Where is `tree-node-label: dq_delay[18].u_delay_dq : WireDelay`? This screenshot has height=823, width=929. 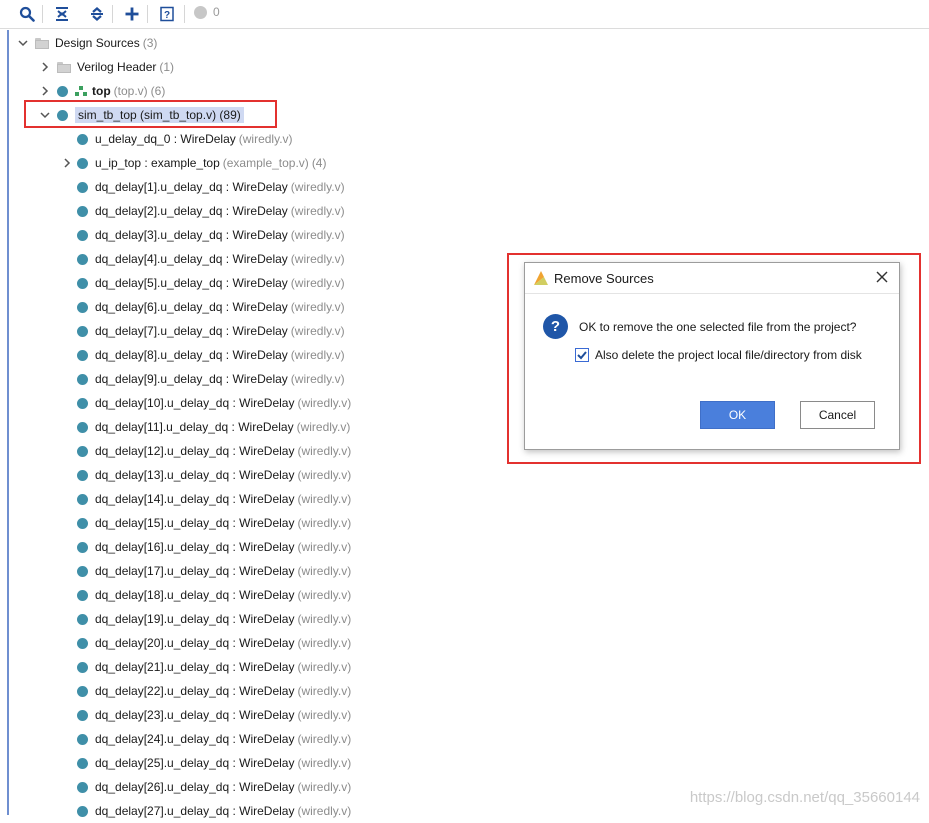 tree-node-label: dq_delay[18].u_delay_dq : WireDelay is located at coordinates (195, 595).